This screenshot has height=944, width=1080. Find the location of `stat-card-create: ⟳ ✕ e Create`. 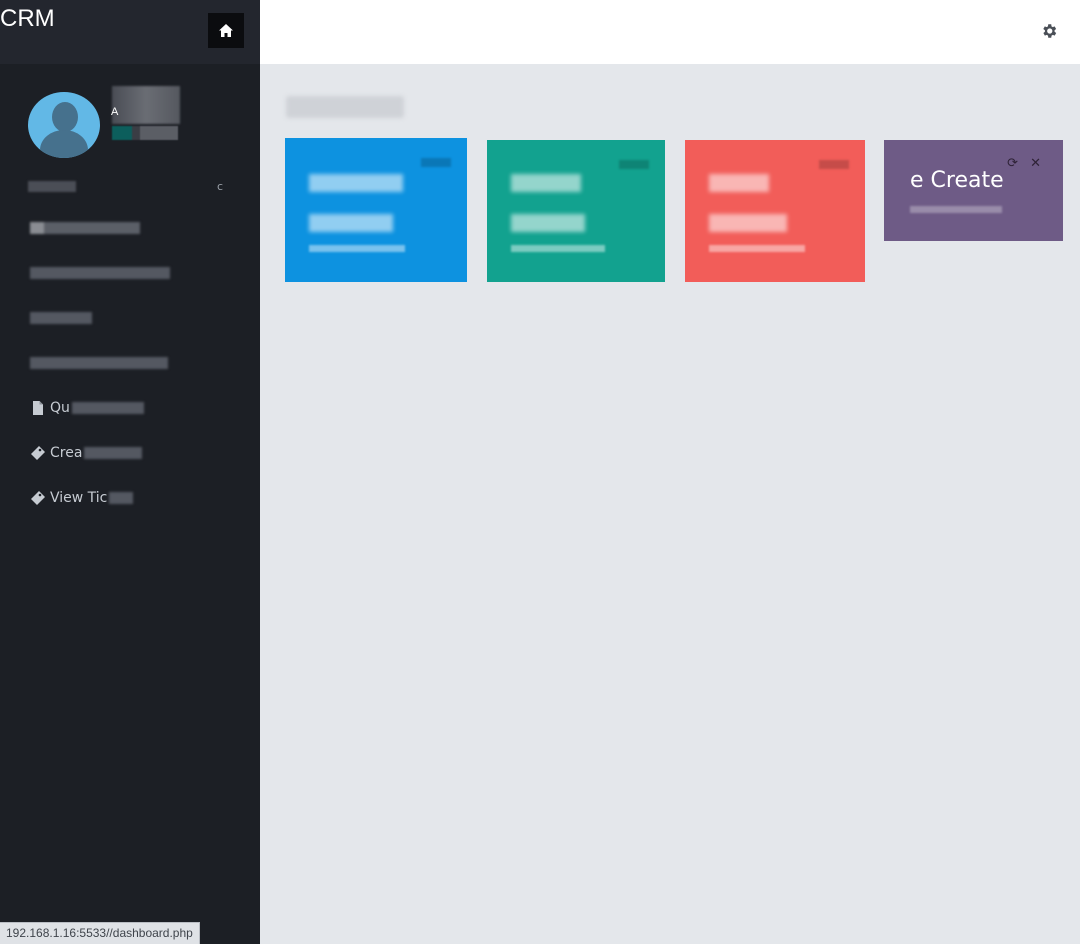

stat-card-create: ⟳ ✕ e Create is located at coordinates (973, 190).